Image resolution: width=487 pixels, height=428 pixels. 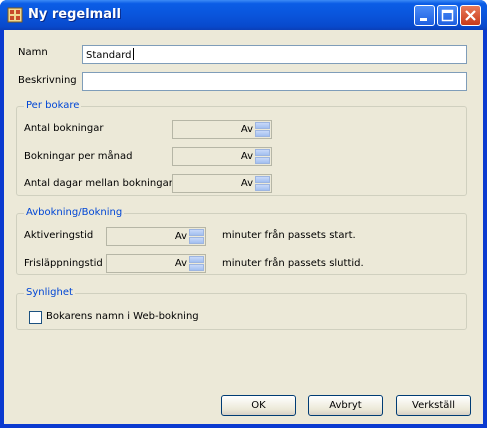 What do you see at coordinates (222, 183) in the screenshot?
I see `antal-dagar-spinner: Av` at bounding box center [222, 183].